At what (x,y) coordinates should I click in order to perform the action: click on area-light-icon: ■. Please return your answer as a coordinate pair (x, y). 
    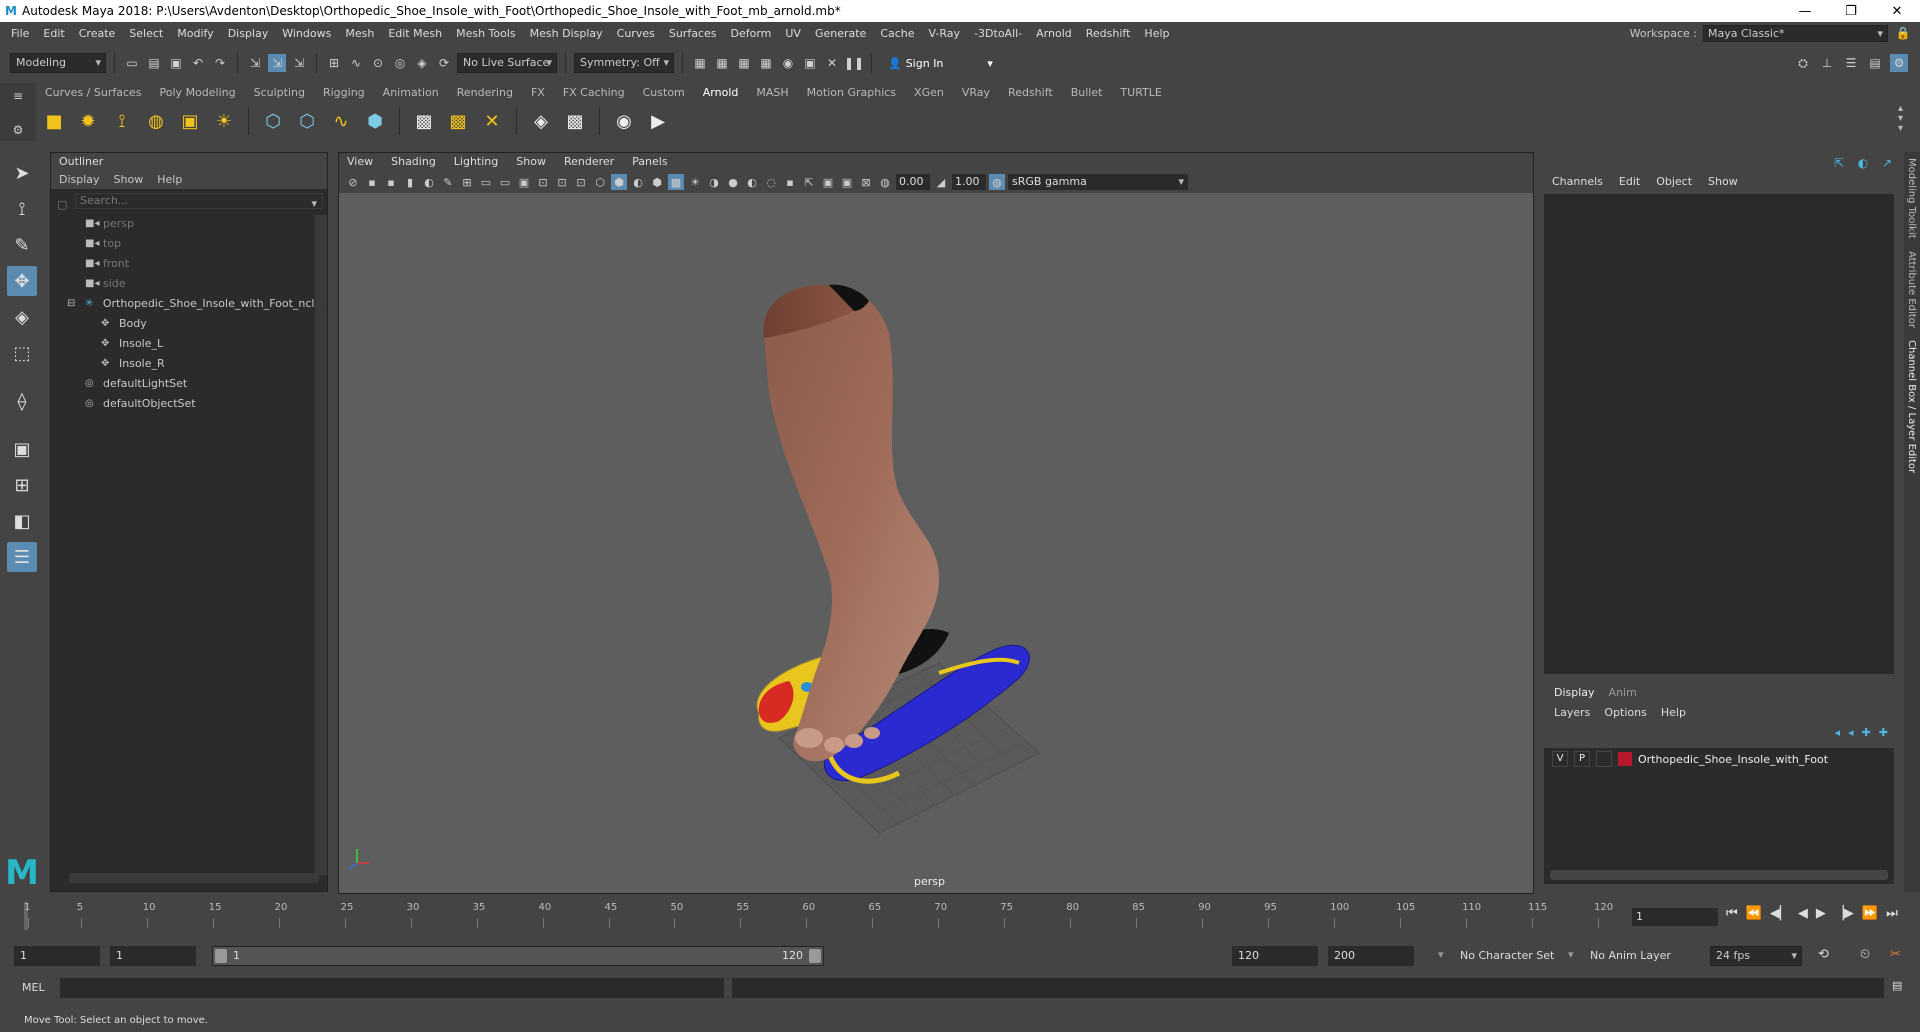
    Looking at the image, I should click on (54, 121).